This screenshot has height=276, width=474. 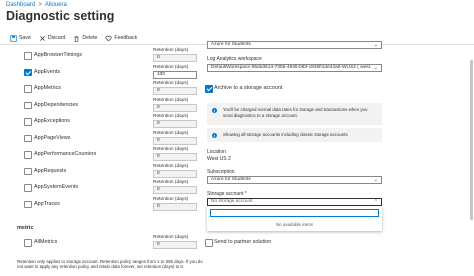 I want to click on log-category-label: AppPerformanceCounters, so click(x=65, y=154).